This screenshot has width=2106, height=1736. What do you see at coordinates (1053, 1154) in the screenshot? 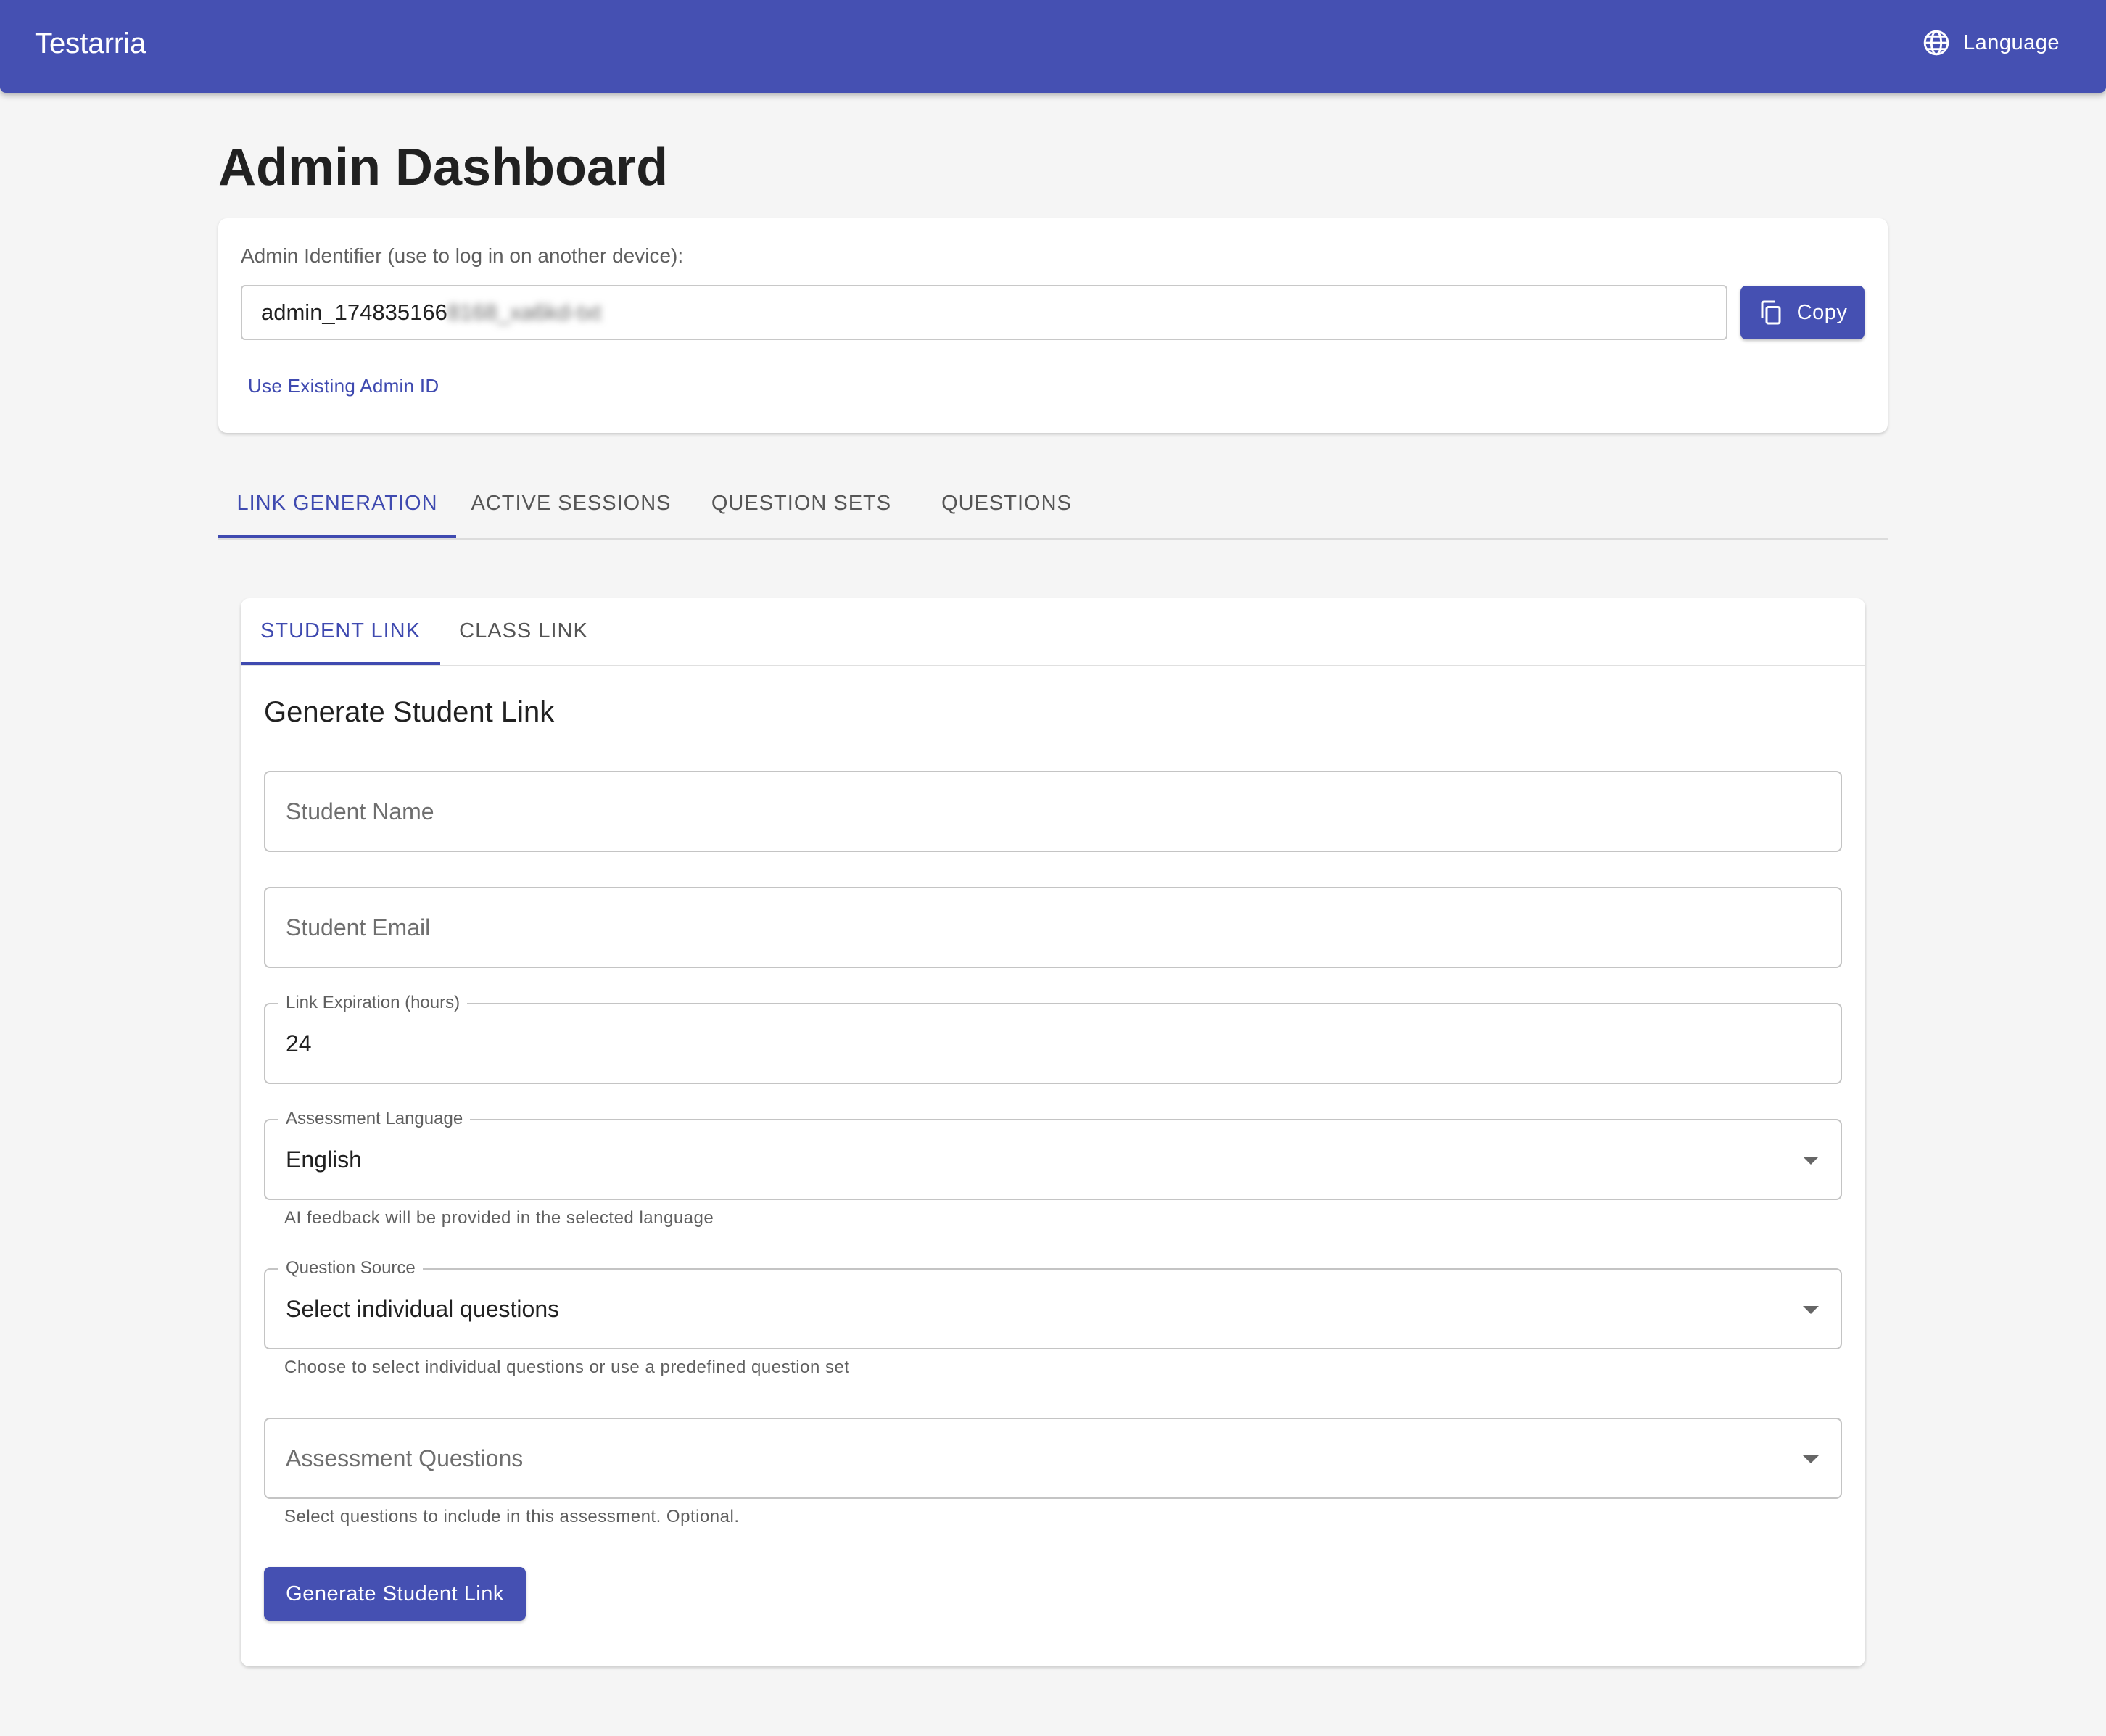
I see `assessment-language-select: Assessment Language English` at bounding box center [1053, 1154].